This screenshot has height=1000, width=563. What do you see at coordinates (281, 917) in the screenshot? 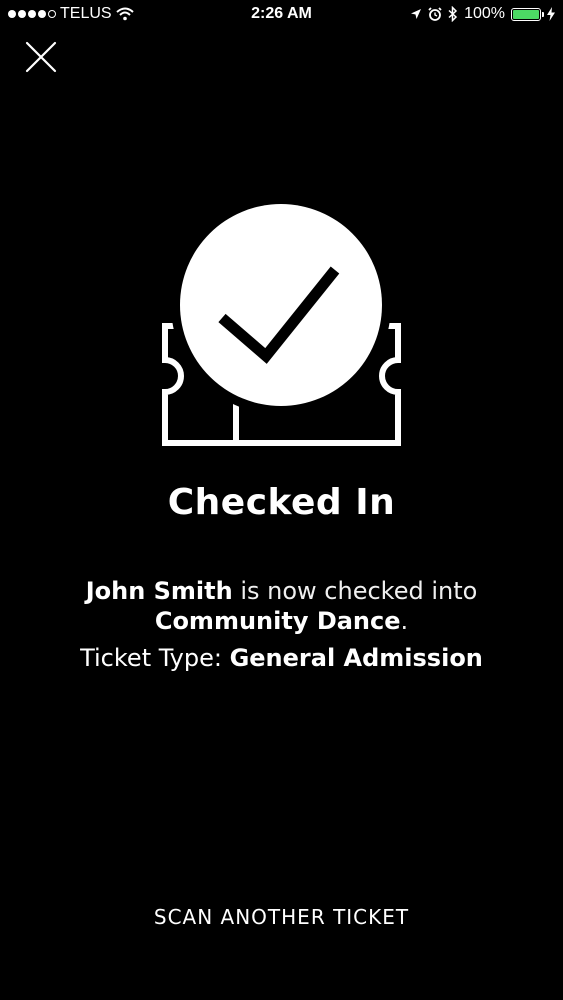
I see `scan-another-ticket-button: SCAN ANOTHER TICKET` at bounding box center [281, 917].